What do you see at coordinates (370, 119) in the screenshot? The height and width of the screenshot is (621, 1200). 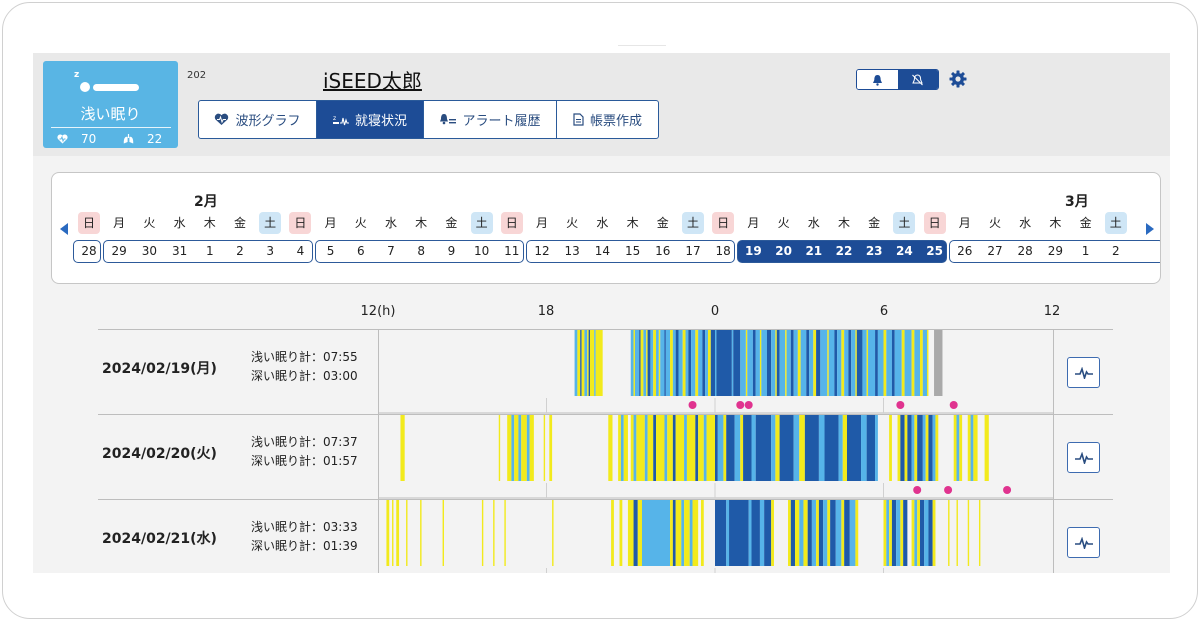 I see `tab-sleep-status: z 就寝状況` at bounding box center [370, 119].